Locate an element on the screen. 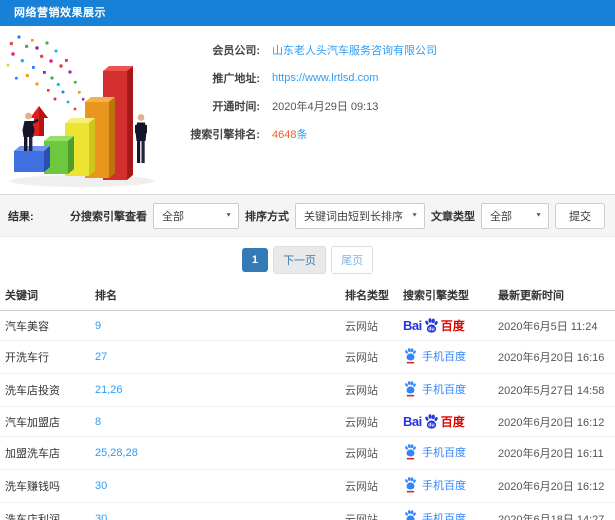 The width and height of the screenshot is (615, 520). article-type-select-value: 全部 is located at coordinates (501, 216).